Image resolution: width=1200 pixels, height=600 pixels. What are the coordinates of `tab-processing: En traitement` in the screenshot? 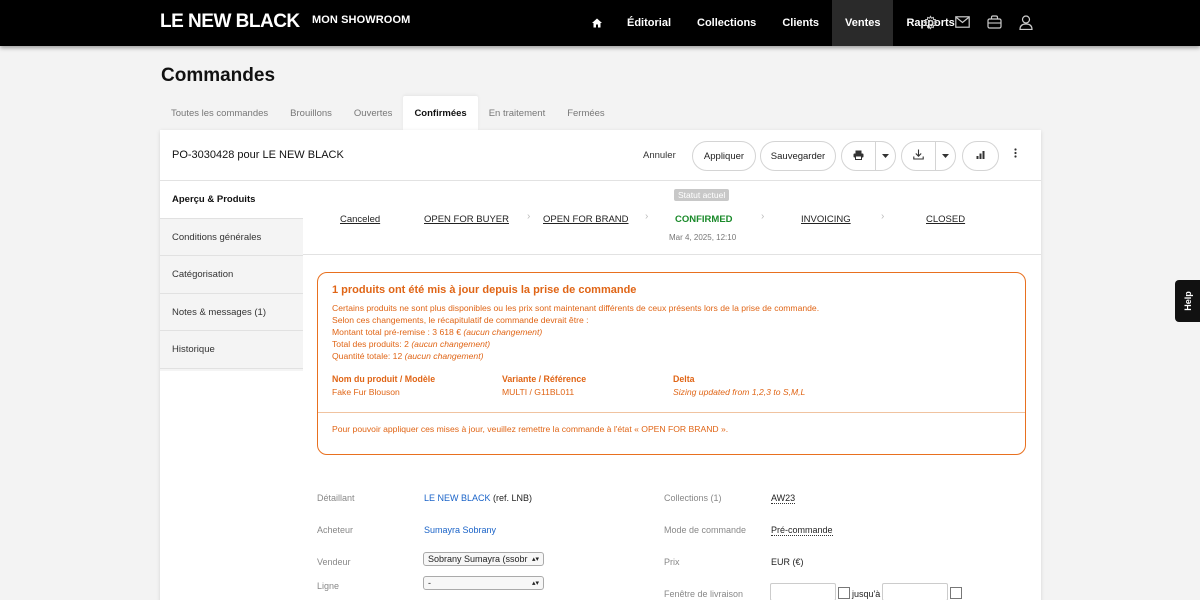 It's located at (517, 113).